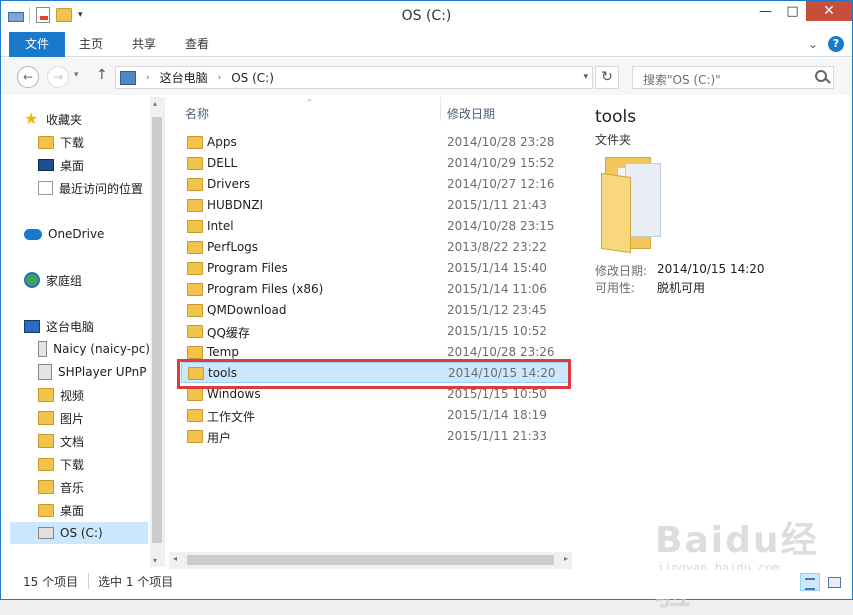 This screenshot has width=853, height=615. What do you see at coordinates (616, 117) in the screenshot?
I see `details-title: tools` at bounding box center [616, 117].